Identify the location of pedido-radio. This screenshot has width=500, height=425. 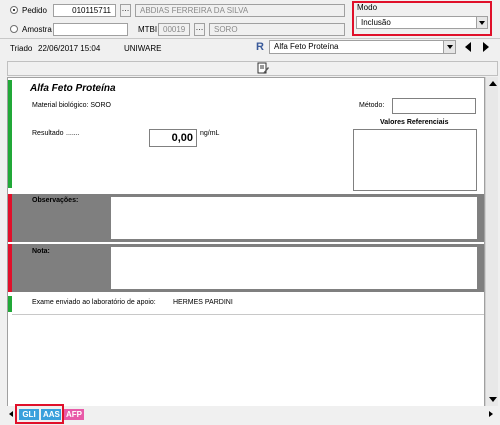
(14, 10).